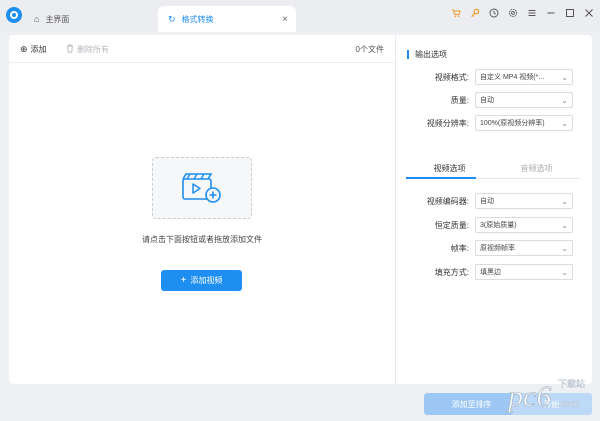 This screenshot has width=600, height=421. I want to click on frame-rate-row: 帧率: 原视频帧率 ⌄, so click(494, 248).